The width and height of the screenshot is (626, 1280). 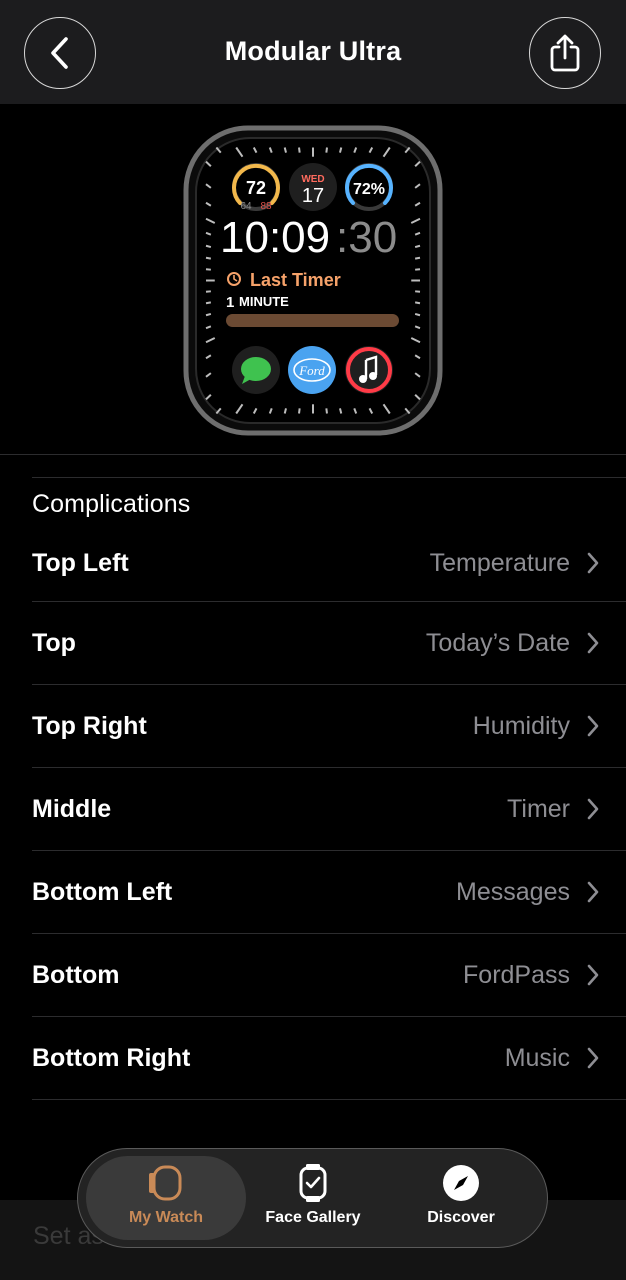 I want to click on row-label: Top, so click(x=54, y=643).